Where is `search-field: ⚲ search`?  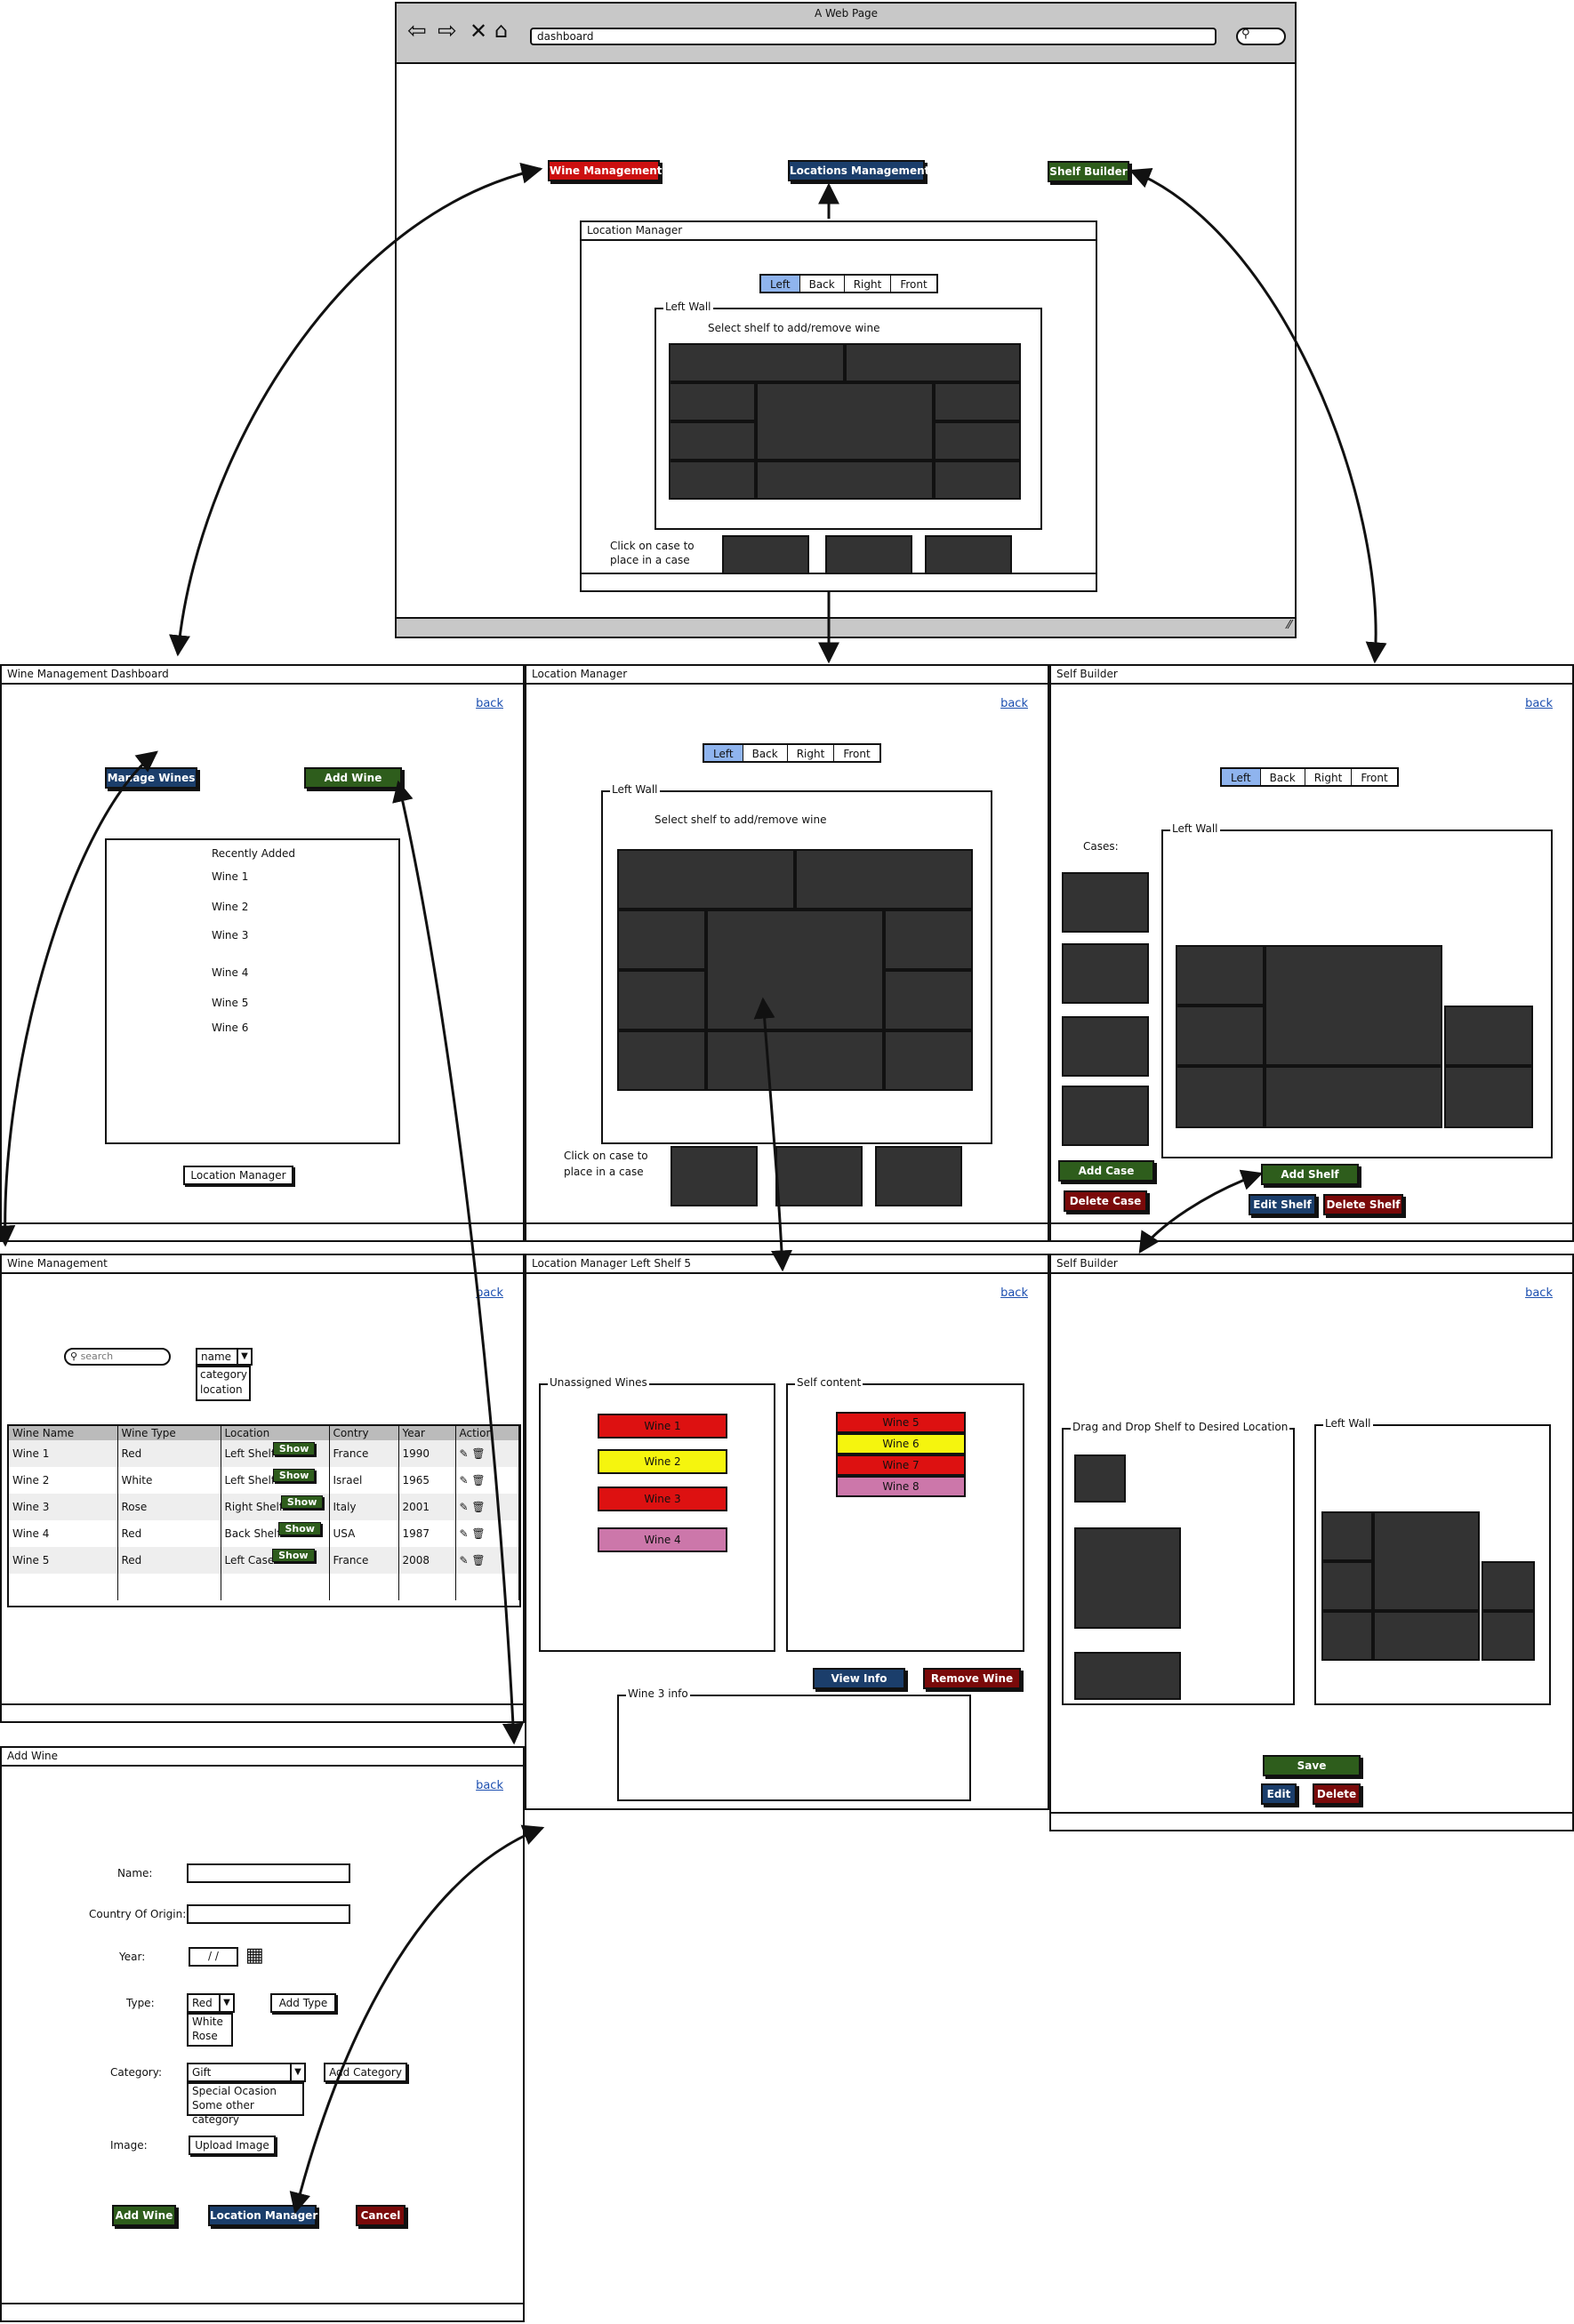
search-field: ⚲ search is located at coordinates (118, 1357).